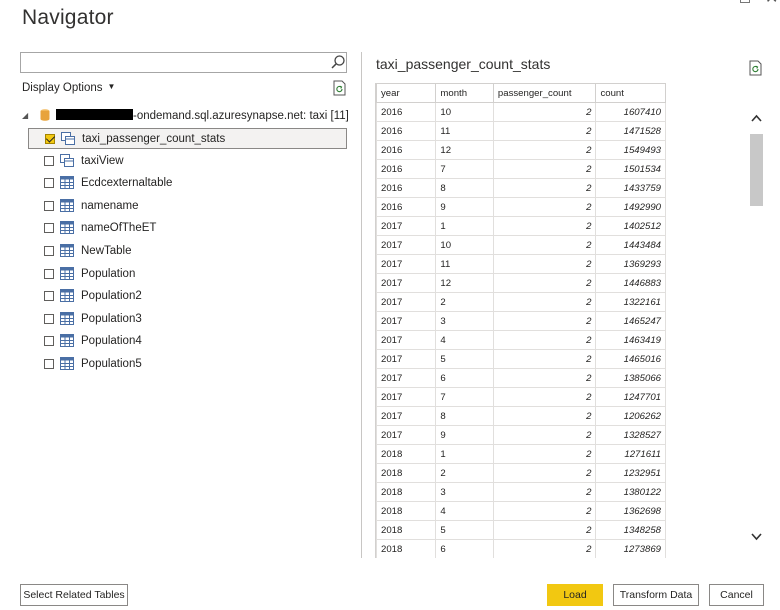 The width and height of the screenshot is (780, 610). Describe the element at coordinates (630, 245) in the screenshot. I see `table-cell: 1443484` at that location.